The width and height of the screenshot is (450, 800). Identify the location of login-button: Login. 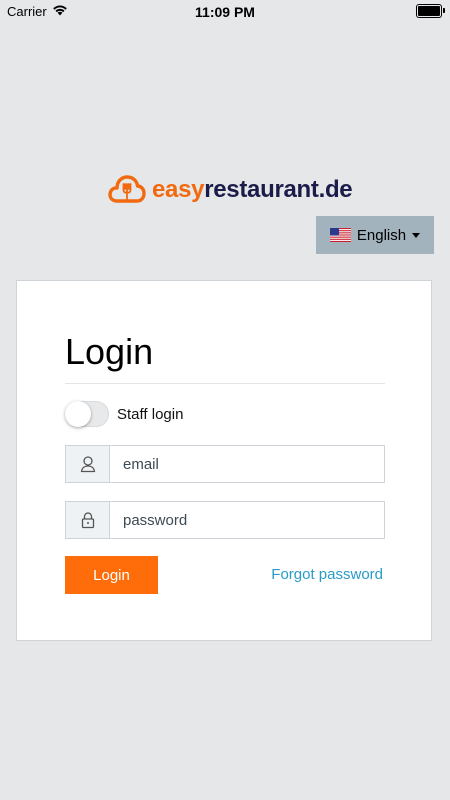
(111, 575).